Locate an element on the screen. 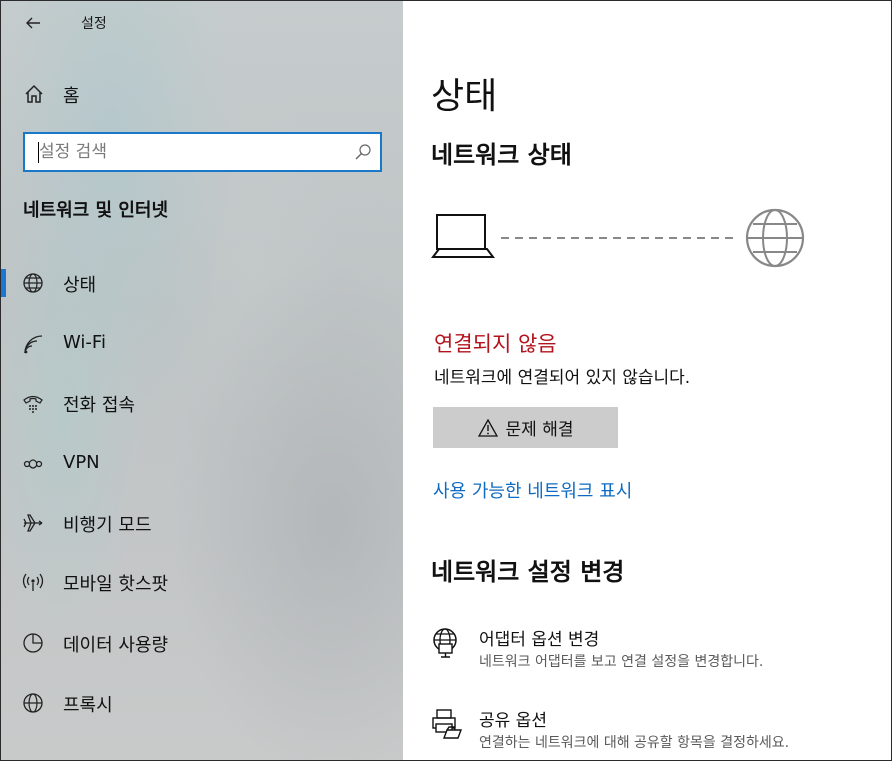  data-usage-icon is located at coordinates (33, 643).